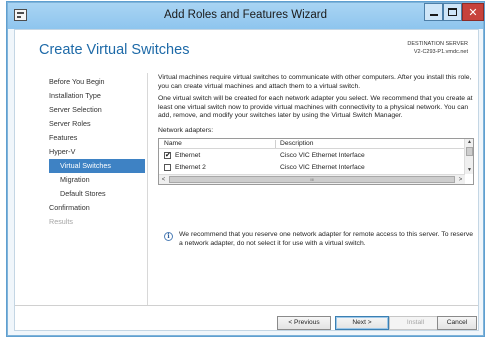  What do you see at coordinates (415, 323) in the screenshot?
I see `install-button: Install` at bounding box center [415, 323].